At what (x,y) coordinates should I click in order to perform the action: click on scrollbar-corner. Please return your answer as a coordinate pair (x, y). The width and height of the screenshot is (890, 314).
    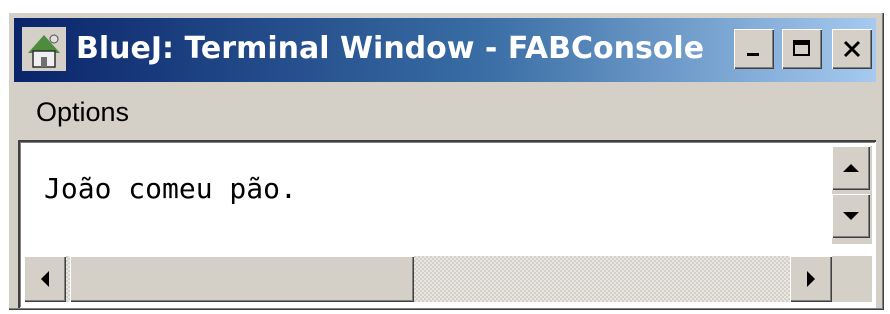
    Looking at the image, I should click on (852, 279).